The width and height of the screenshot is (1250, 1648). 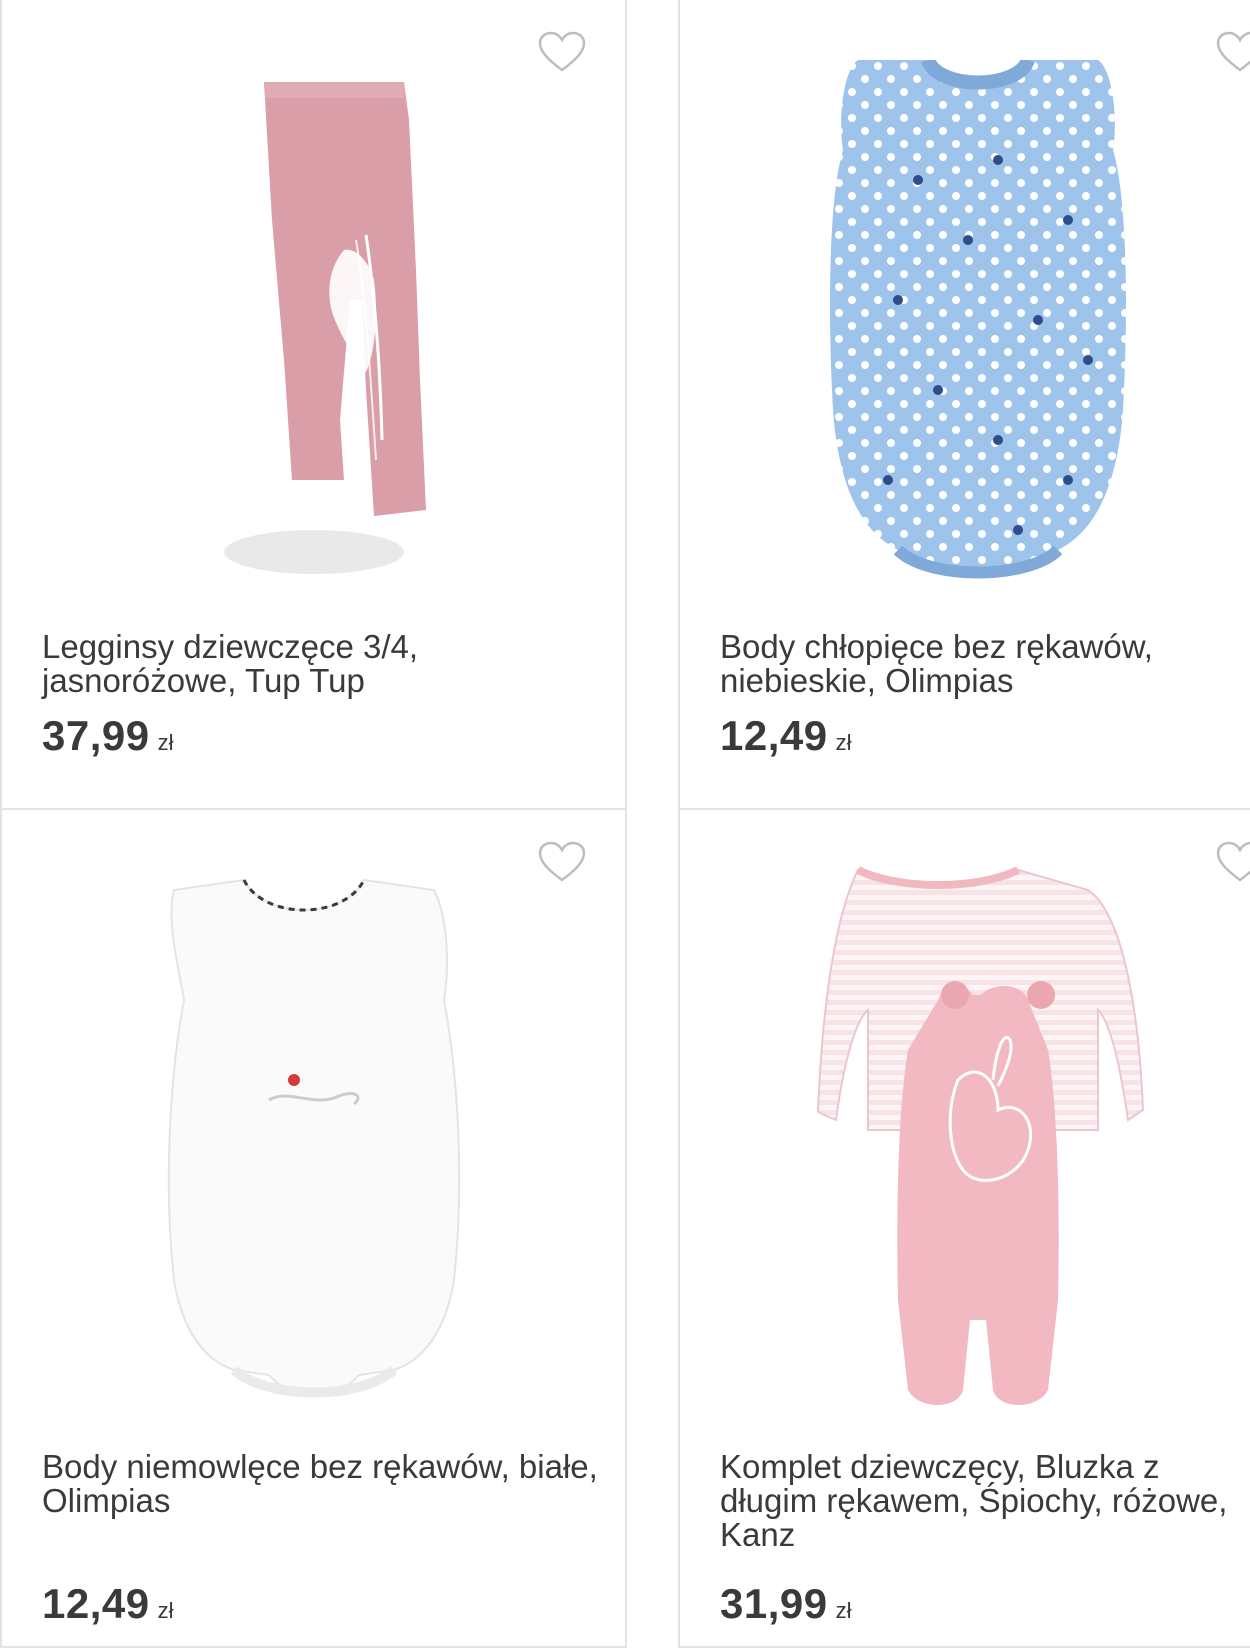 I want to click on product-image-blue-bodysuit, so click(x=965, y=330).